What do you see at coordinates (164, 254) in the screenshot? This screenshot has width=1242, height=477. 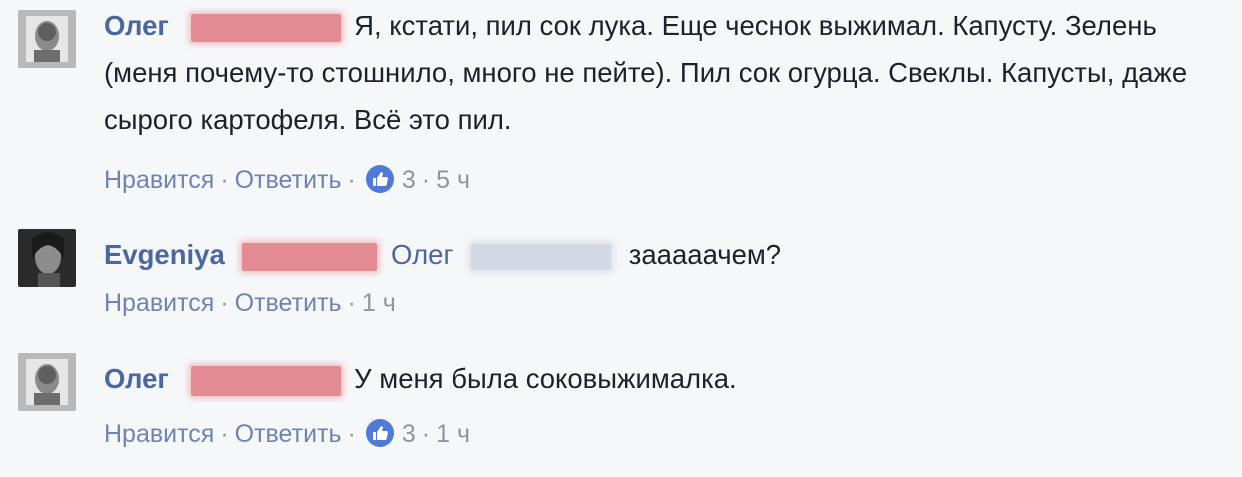 I see `author-name: Evgeniya` at bounding box center [164, 254].